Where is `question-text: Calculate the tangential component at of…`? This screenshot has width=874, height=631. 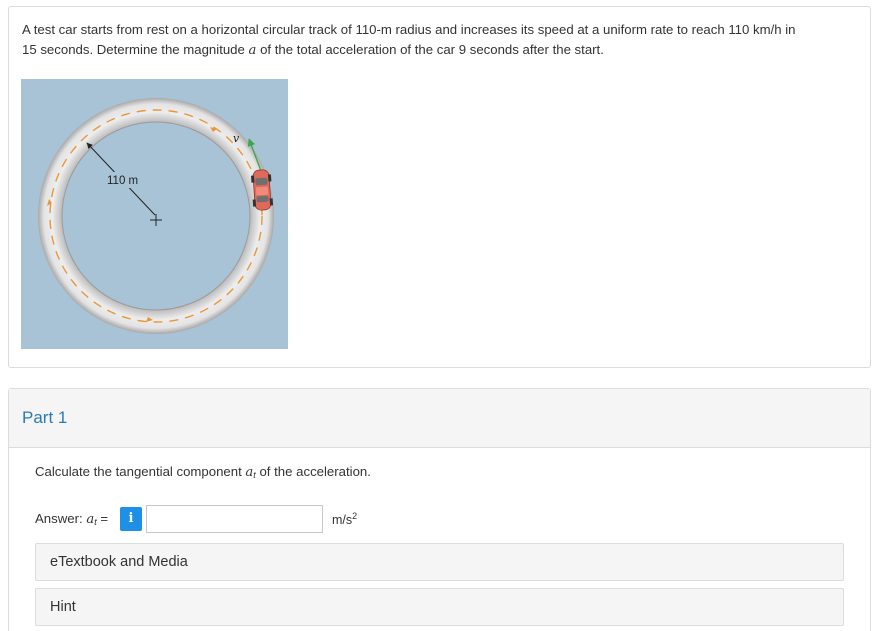 question-text: Calculate the tangential component at of… is located at coordinates (203, 472).